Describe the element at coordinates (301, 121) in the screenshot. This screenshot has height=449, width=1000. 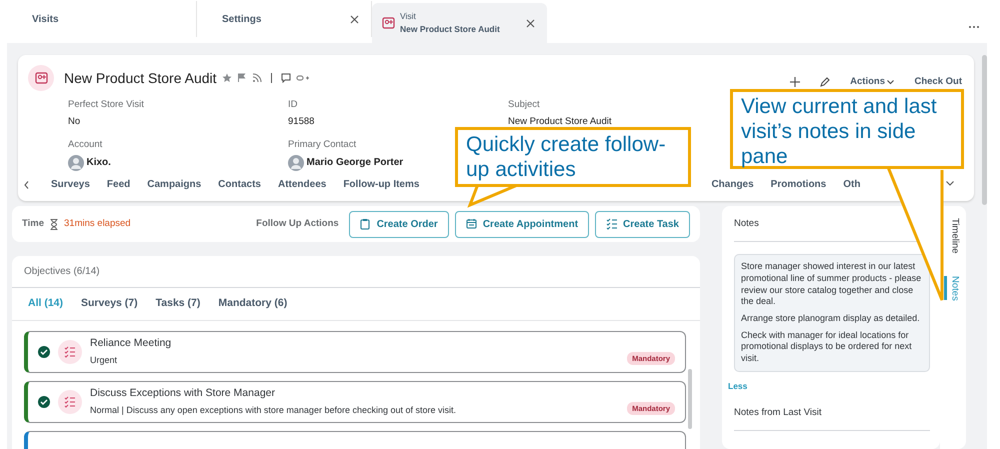
I see `field-value: 91588` at that location.